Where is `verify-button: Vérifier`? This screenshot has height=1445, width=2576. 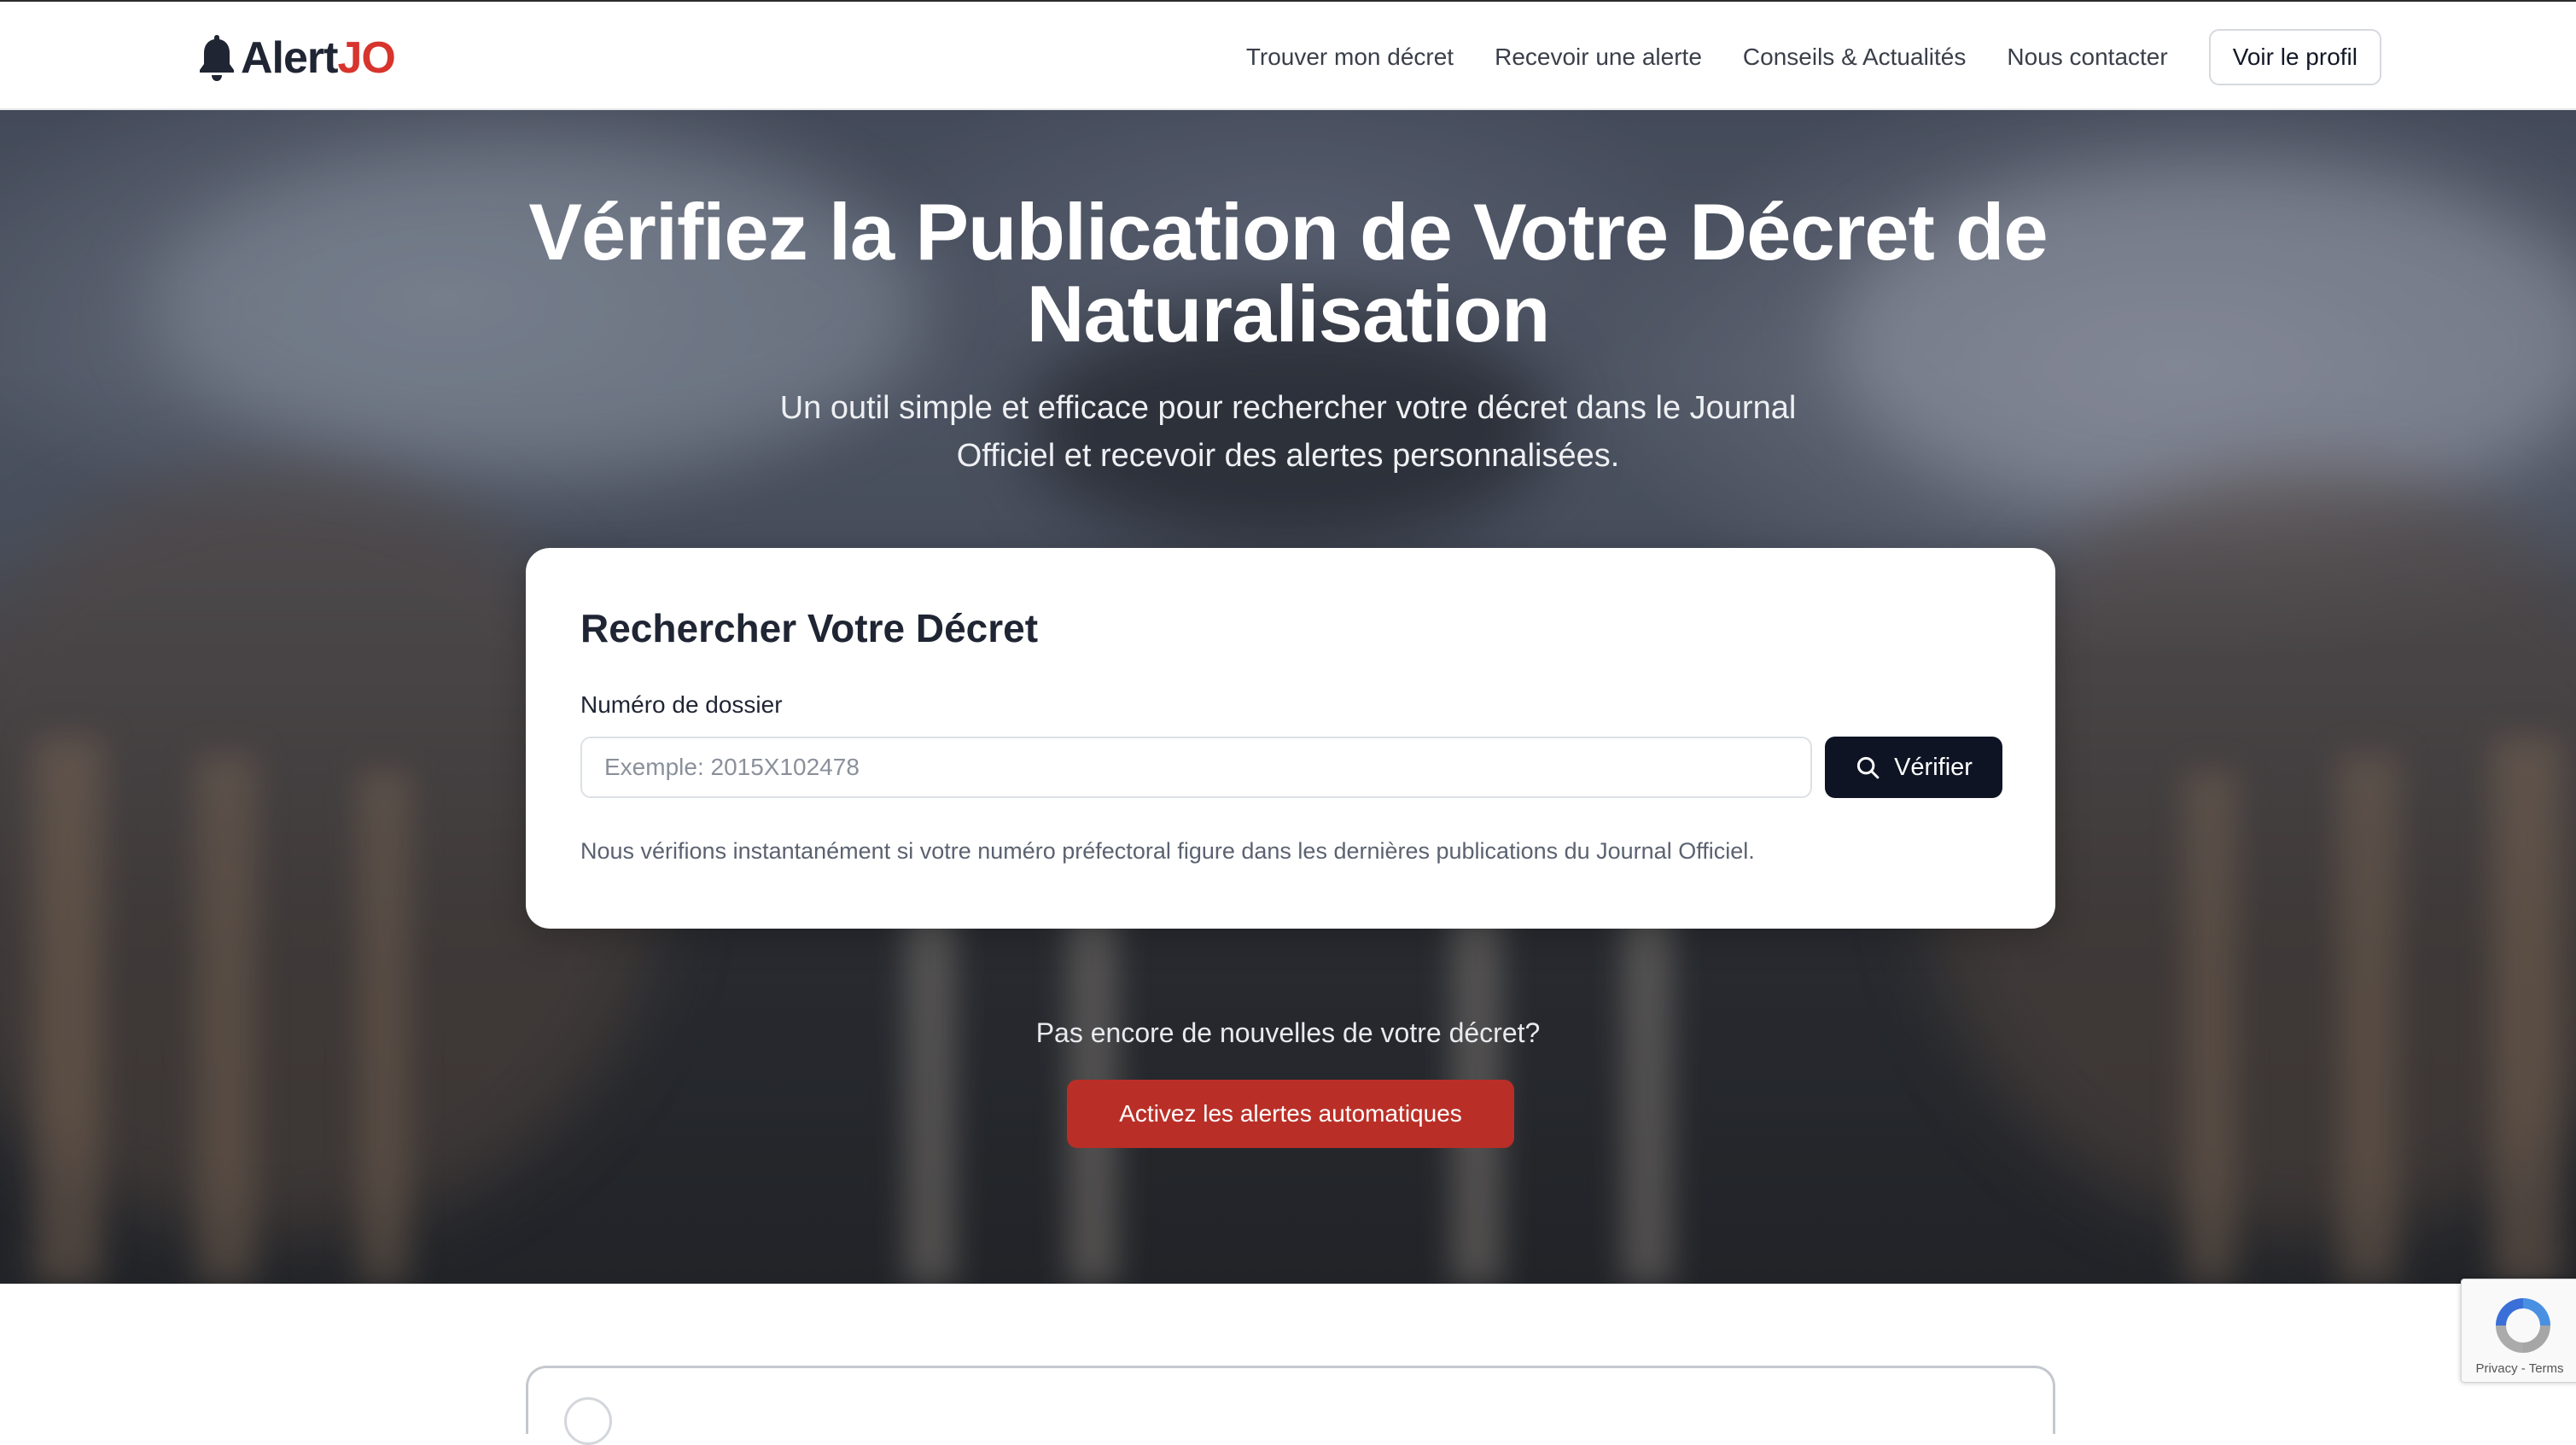 verify-button: Vérifier is located at coordinates (1913, 767).